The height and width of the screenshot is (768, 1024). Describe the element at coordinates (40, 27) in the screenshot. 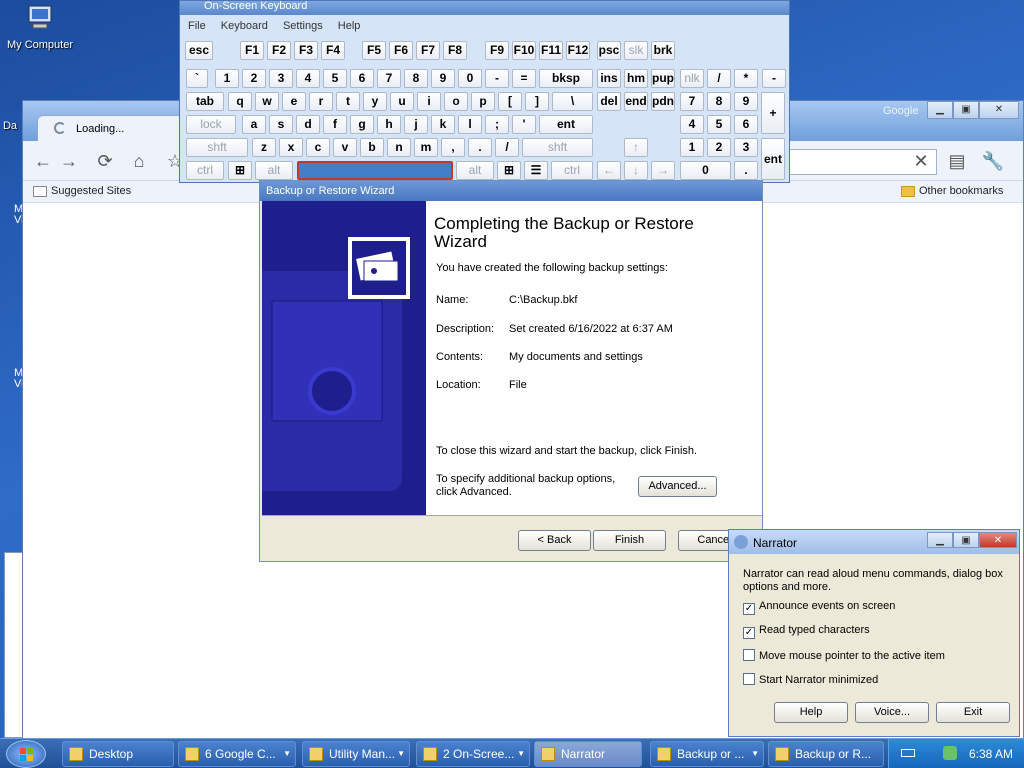

I see `my-computer-desktop-icon: My Computer` at that location.